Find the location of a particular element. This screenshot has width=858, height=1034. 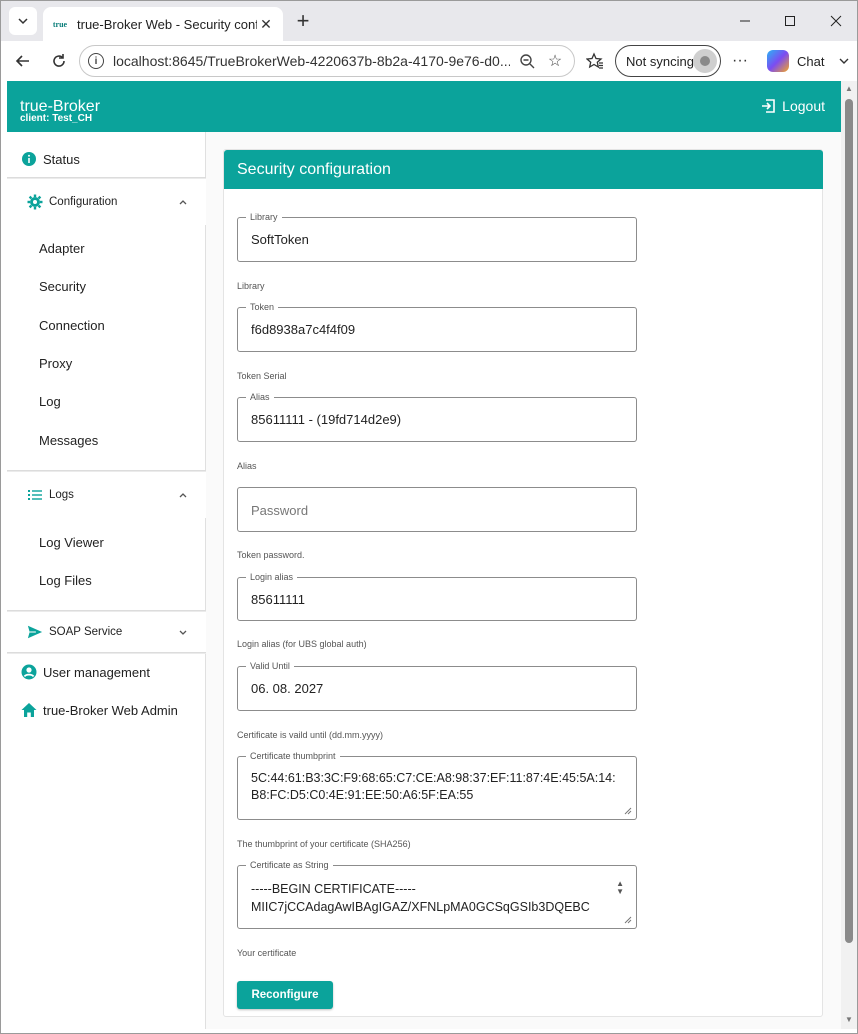

copilot-icon is located at coordinates (778, 61).